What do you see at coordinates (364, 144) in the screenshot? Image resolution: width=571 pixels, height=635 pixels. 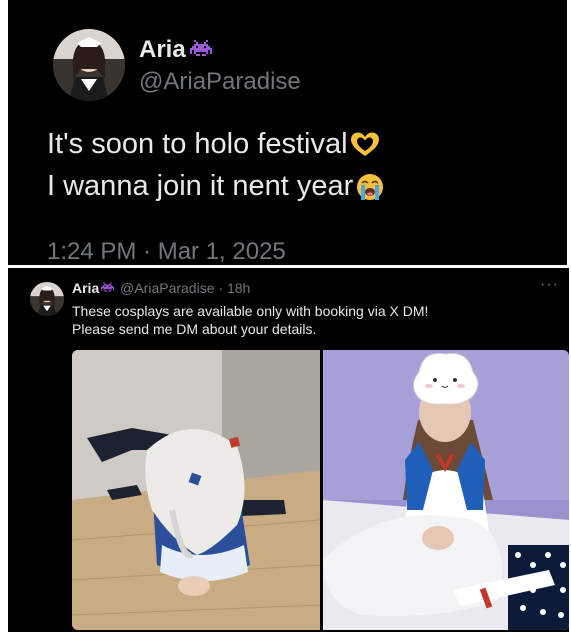 I see `heart-hands-icon` at bounding box center [364, 144].